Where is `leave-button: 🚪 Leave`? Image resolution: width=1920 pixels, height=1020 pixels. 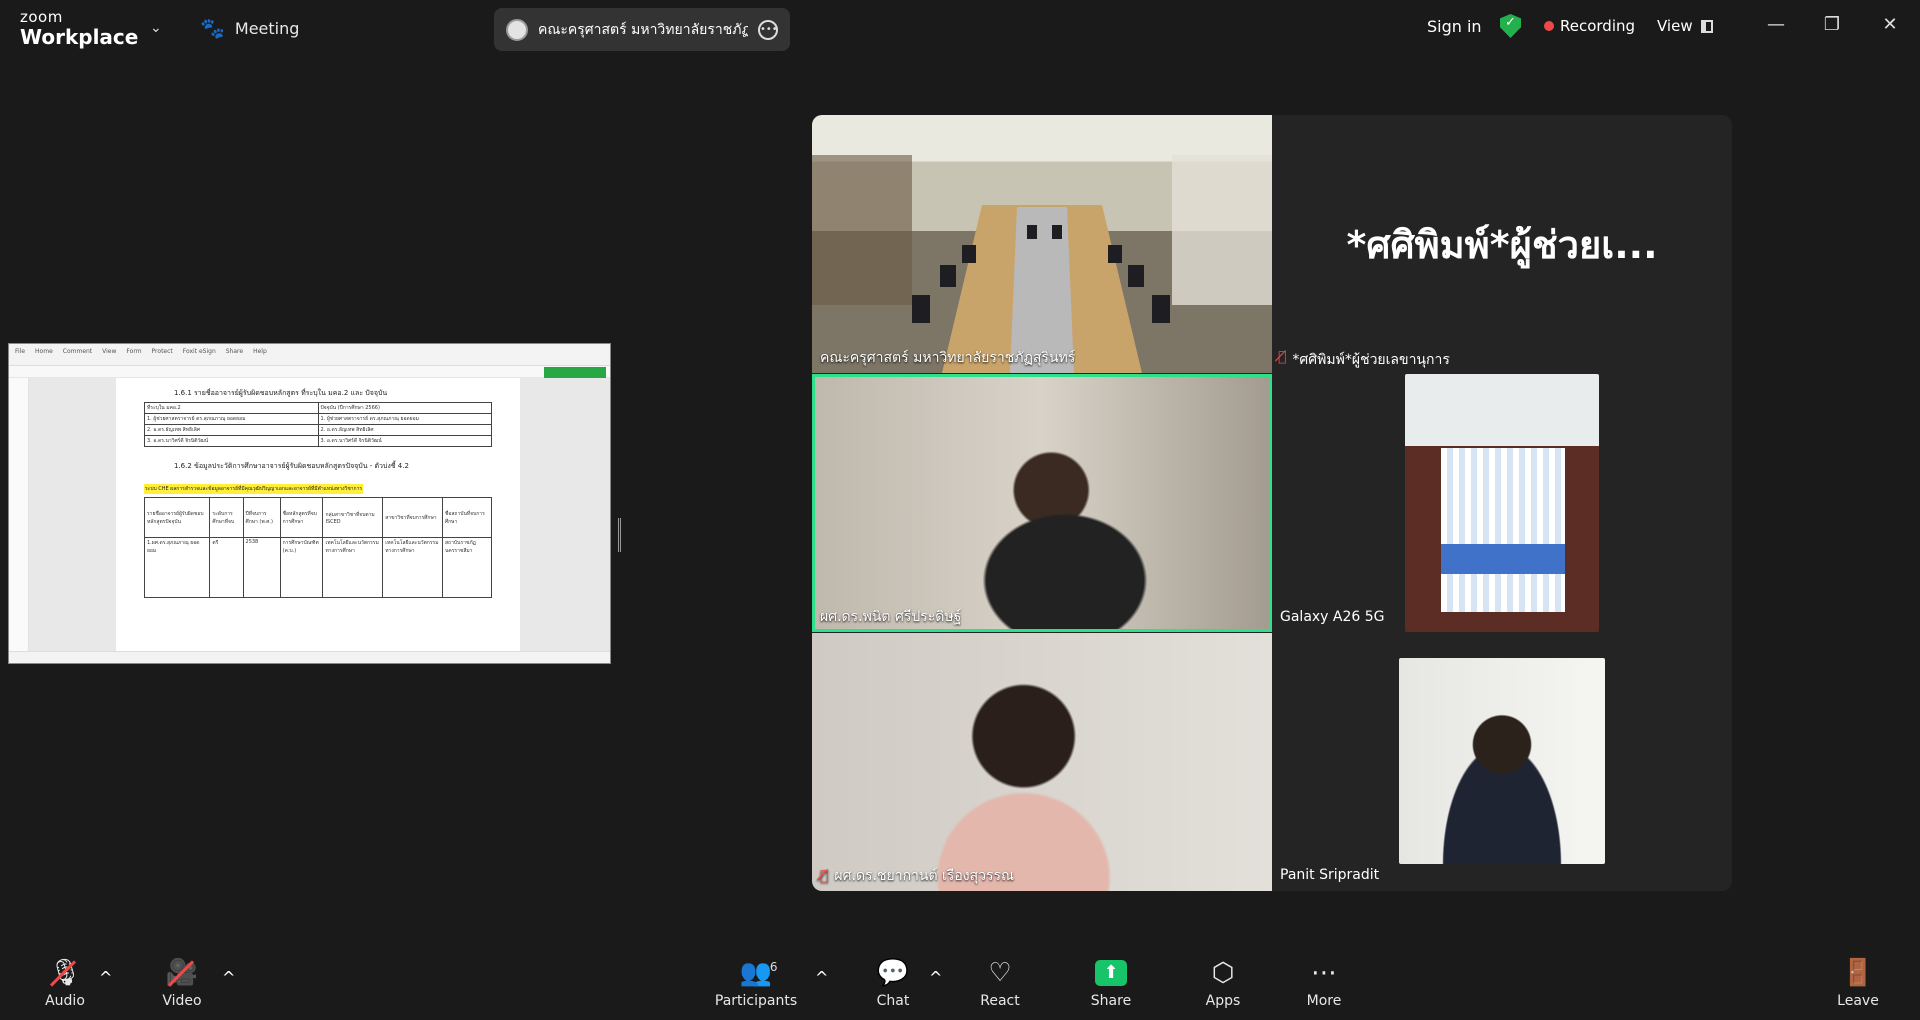 leave-button: 🚪 Leave is located at coordinates (1858, 982).